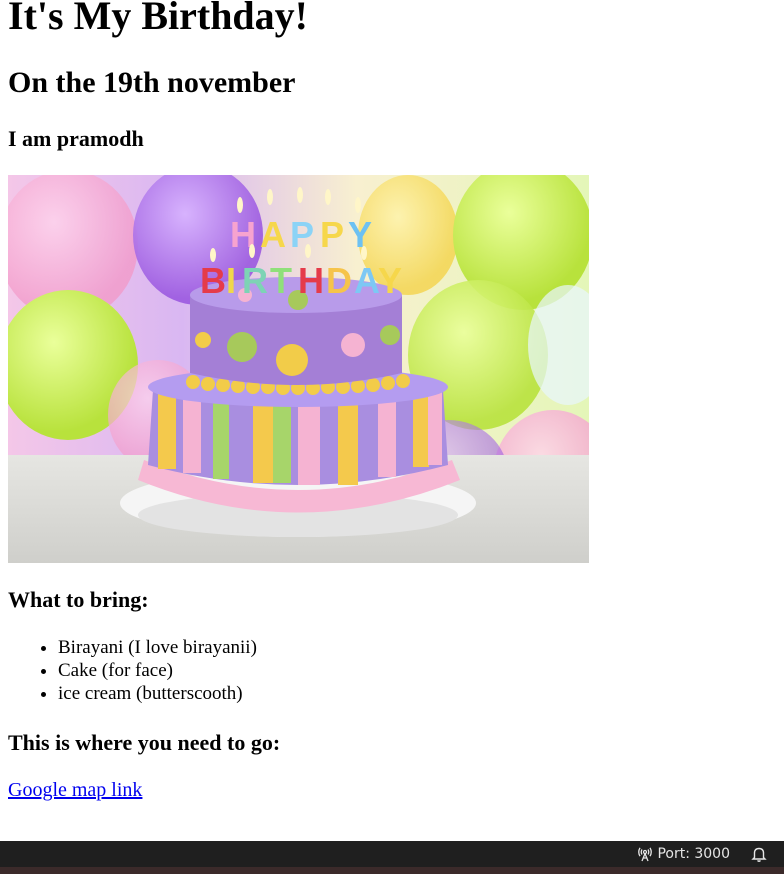  Describe the element at coordinates (281, 280) in the screenshot. I see `svg-text: T` at that location.